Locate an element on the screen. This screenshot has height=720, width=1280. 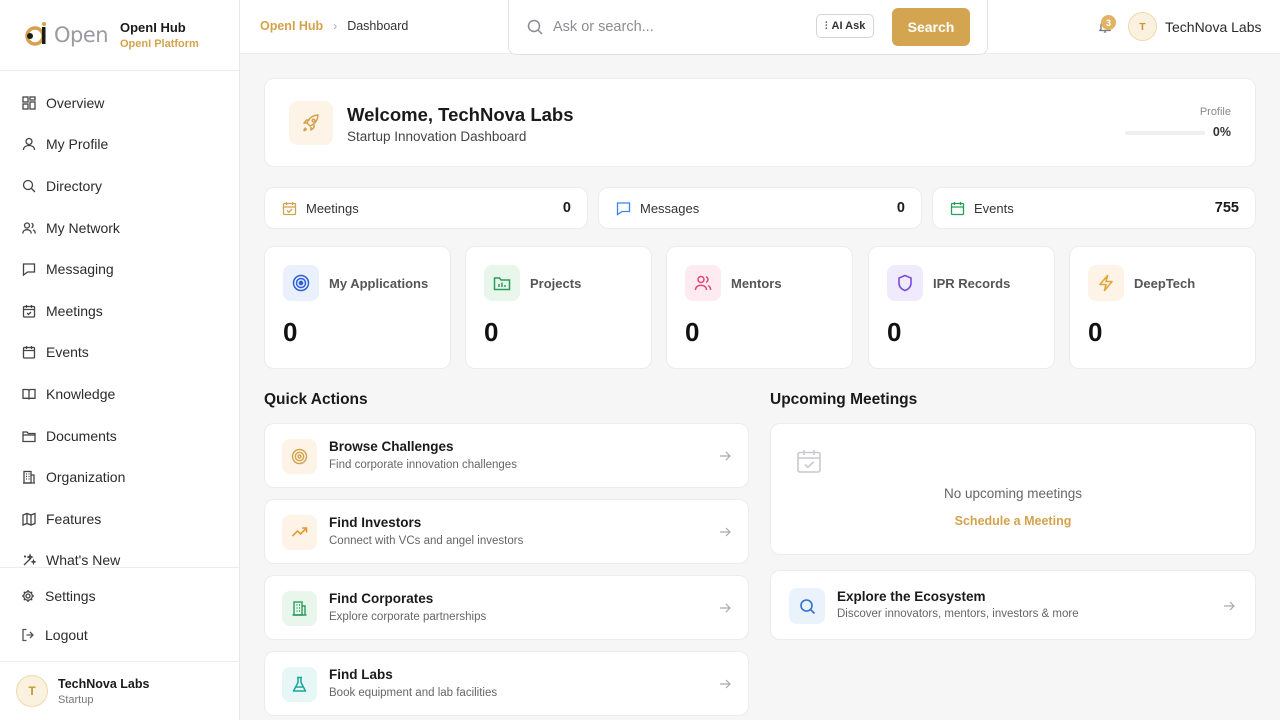
calendar-check-icon is located at coordinates (289, 208).